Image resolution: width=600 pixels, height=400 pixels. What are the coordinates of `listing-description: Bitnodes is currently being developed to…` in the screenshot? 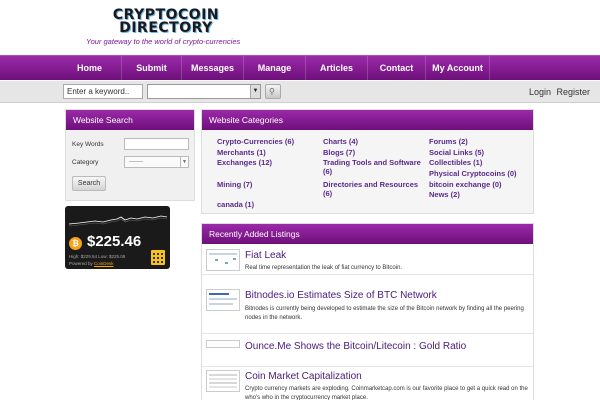 It's located at (384, 313).